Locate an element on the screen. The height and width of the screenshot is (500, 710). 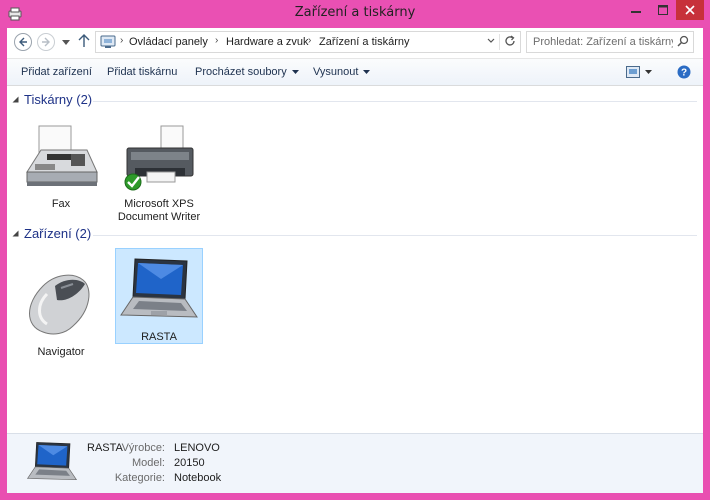
group-header-devices: Zařízení (2) is located at coordinates (51, 233).